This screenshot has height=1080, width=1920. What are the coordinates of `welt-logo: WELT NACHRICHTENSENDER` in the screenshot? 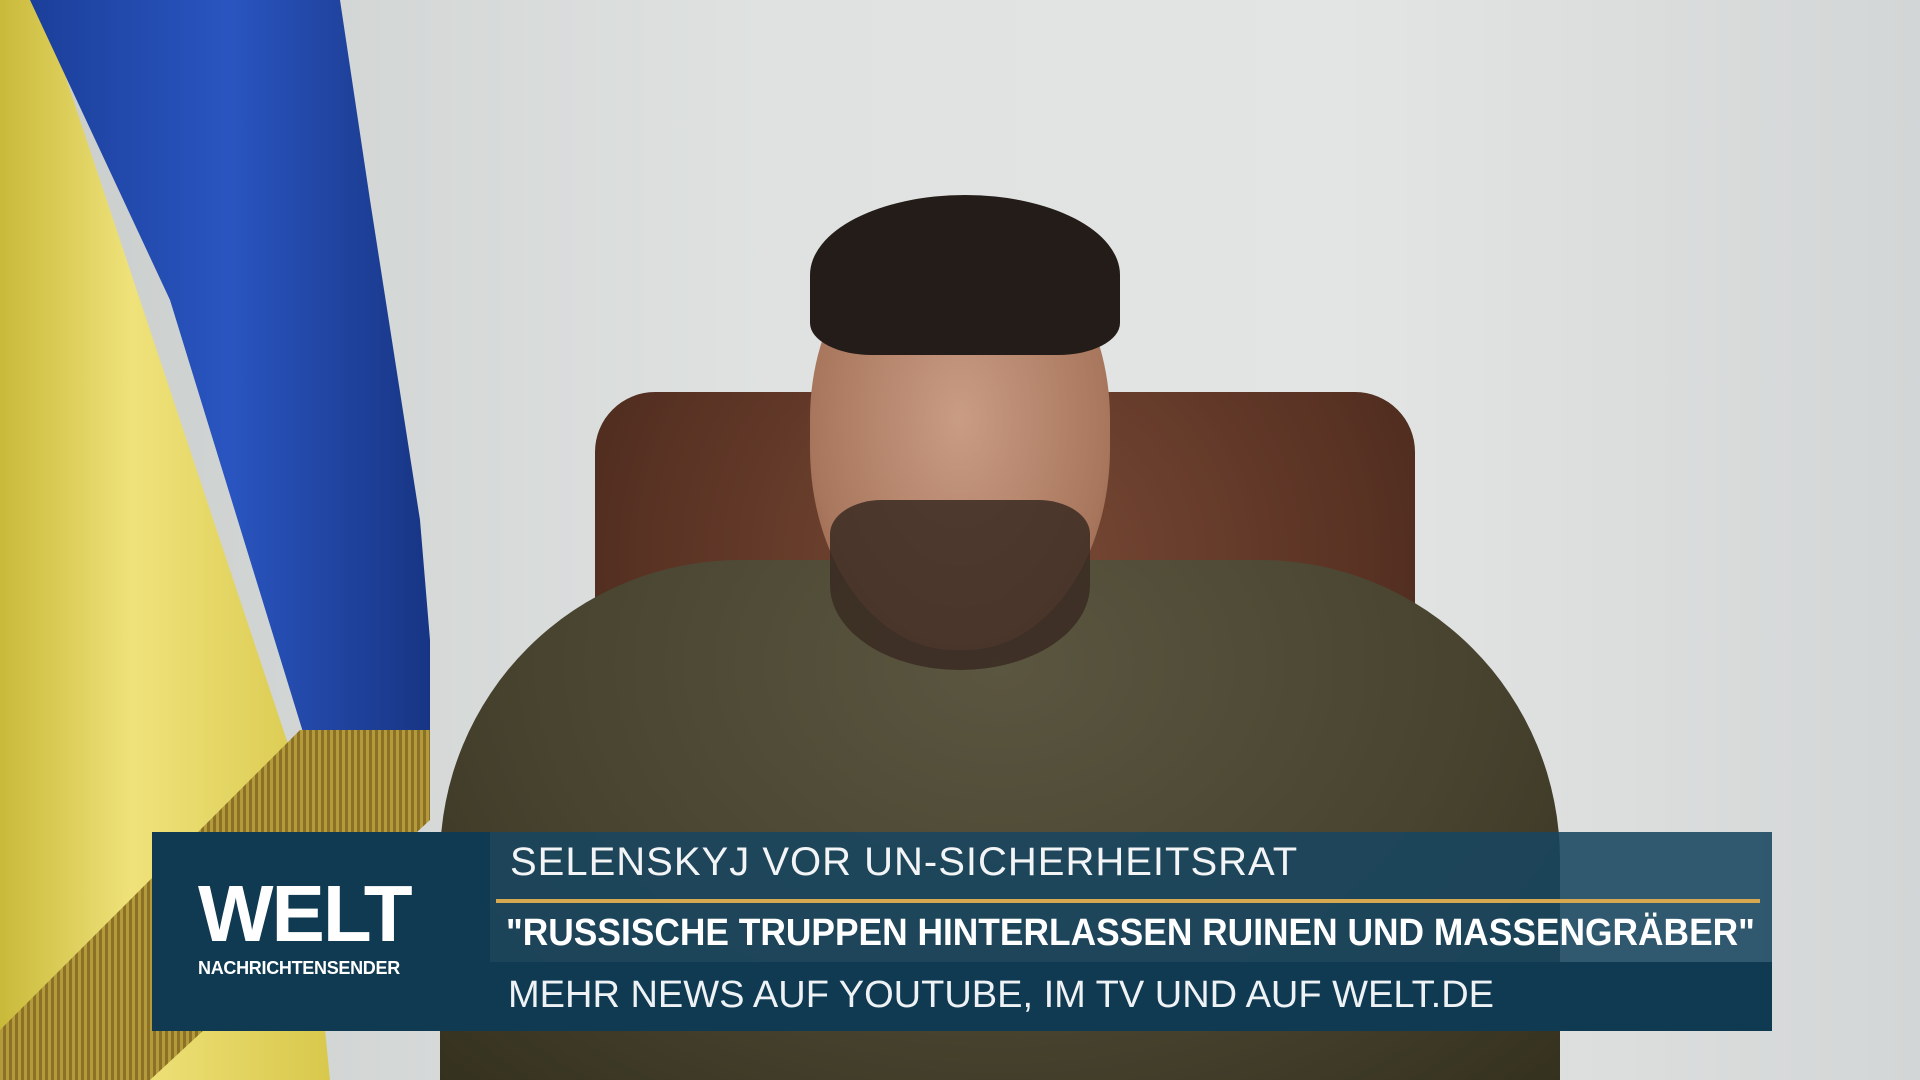 It's located at (321, 931).